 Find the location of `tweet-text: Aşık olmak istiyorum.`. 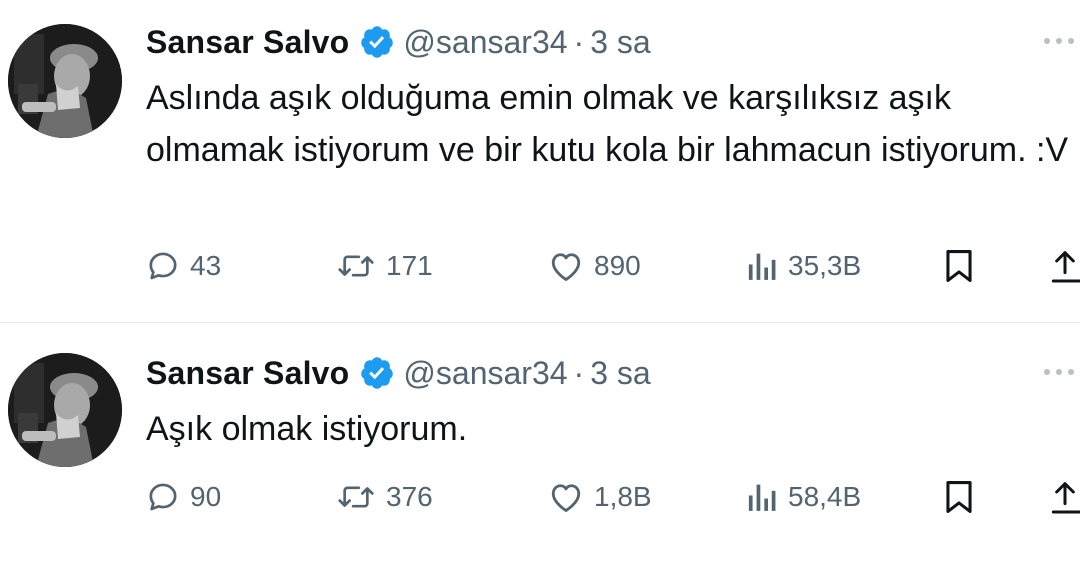

tweet-text: Aşık olmak istiyorum. is located at coordinates (307, 429).